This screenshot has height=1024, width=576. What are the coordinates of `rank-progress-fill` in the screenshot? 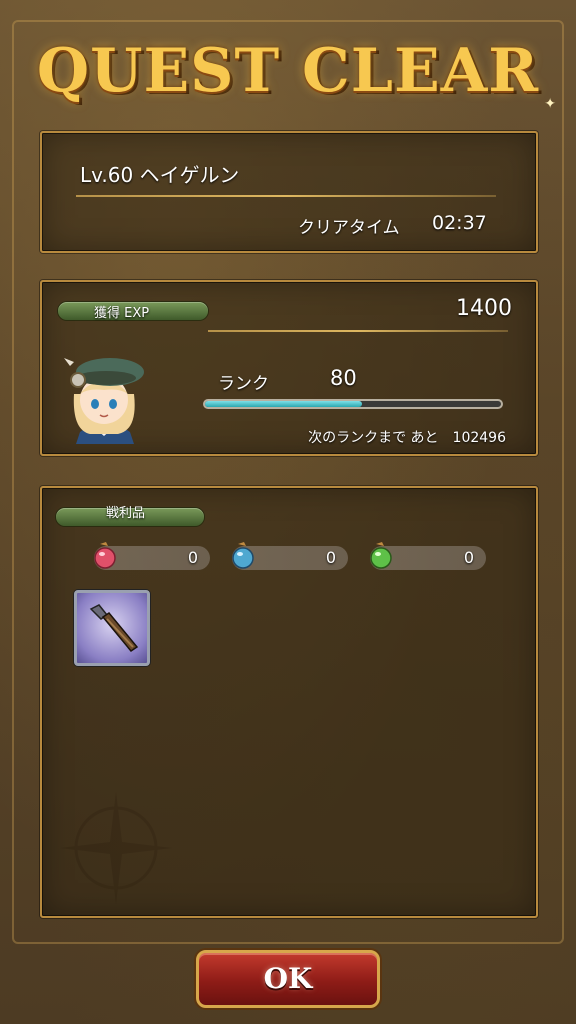 It's located at (283, 404).